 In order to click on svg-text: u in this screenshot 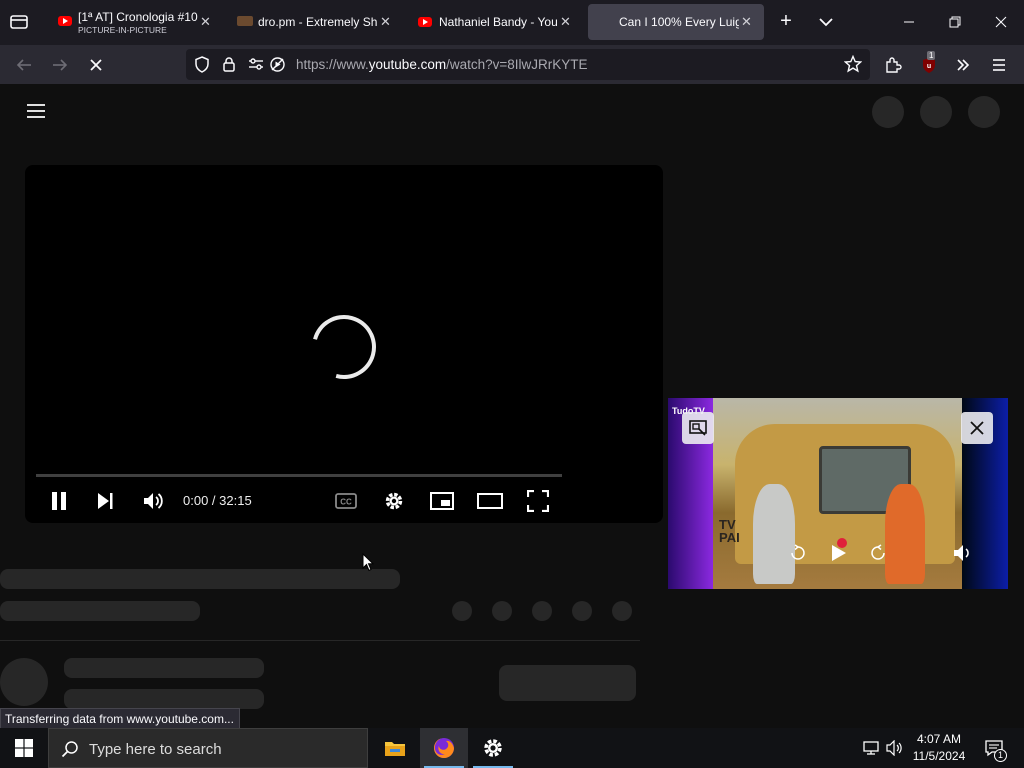, I will do `click(929, 66)`.